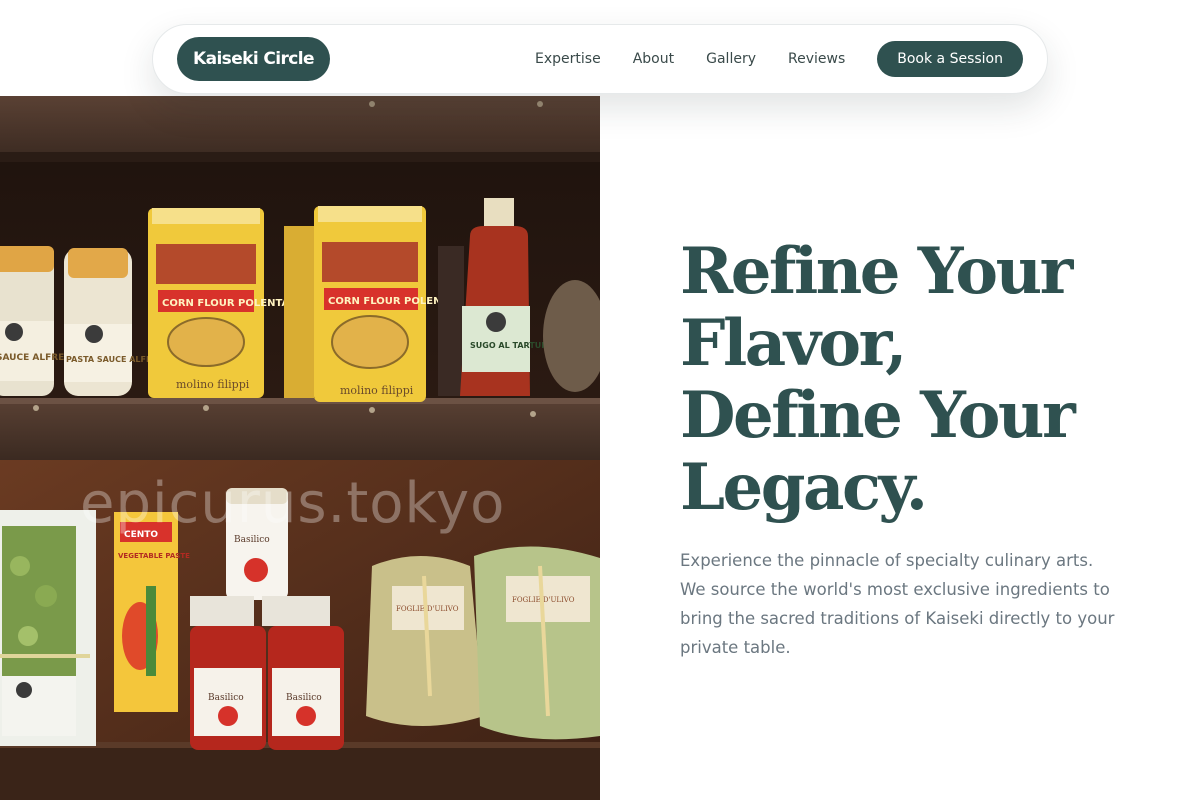 The image size is (1200, 800). Describe the element at coordinates (876, 271) in the screenshot. I see `headline-line-1: Refine Your` at that location.